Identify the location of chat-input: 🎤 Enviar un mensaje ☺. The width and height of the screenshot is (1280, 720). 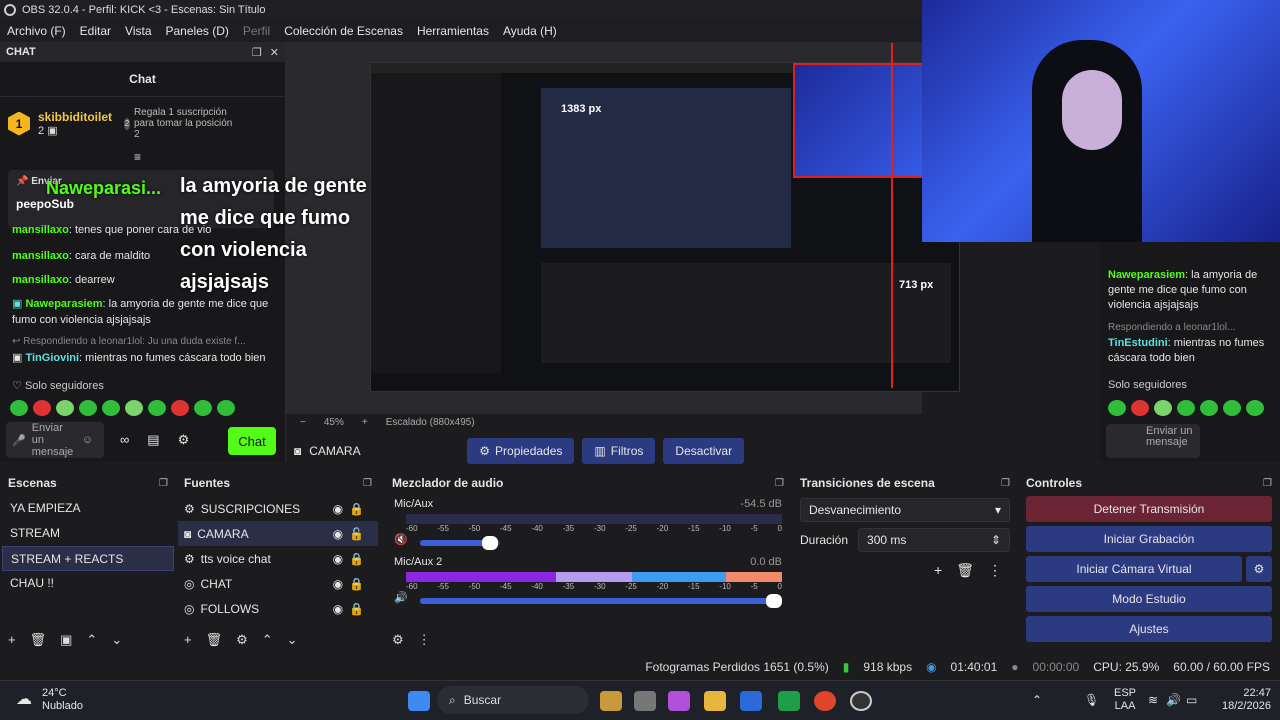
(55, 440).